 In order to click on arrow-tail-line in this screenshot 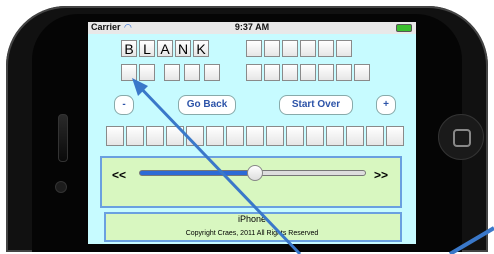, I will do `click(471, 240)`.